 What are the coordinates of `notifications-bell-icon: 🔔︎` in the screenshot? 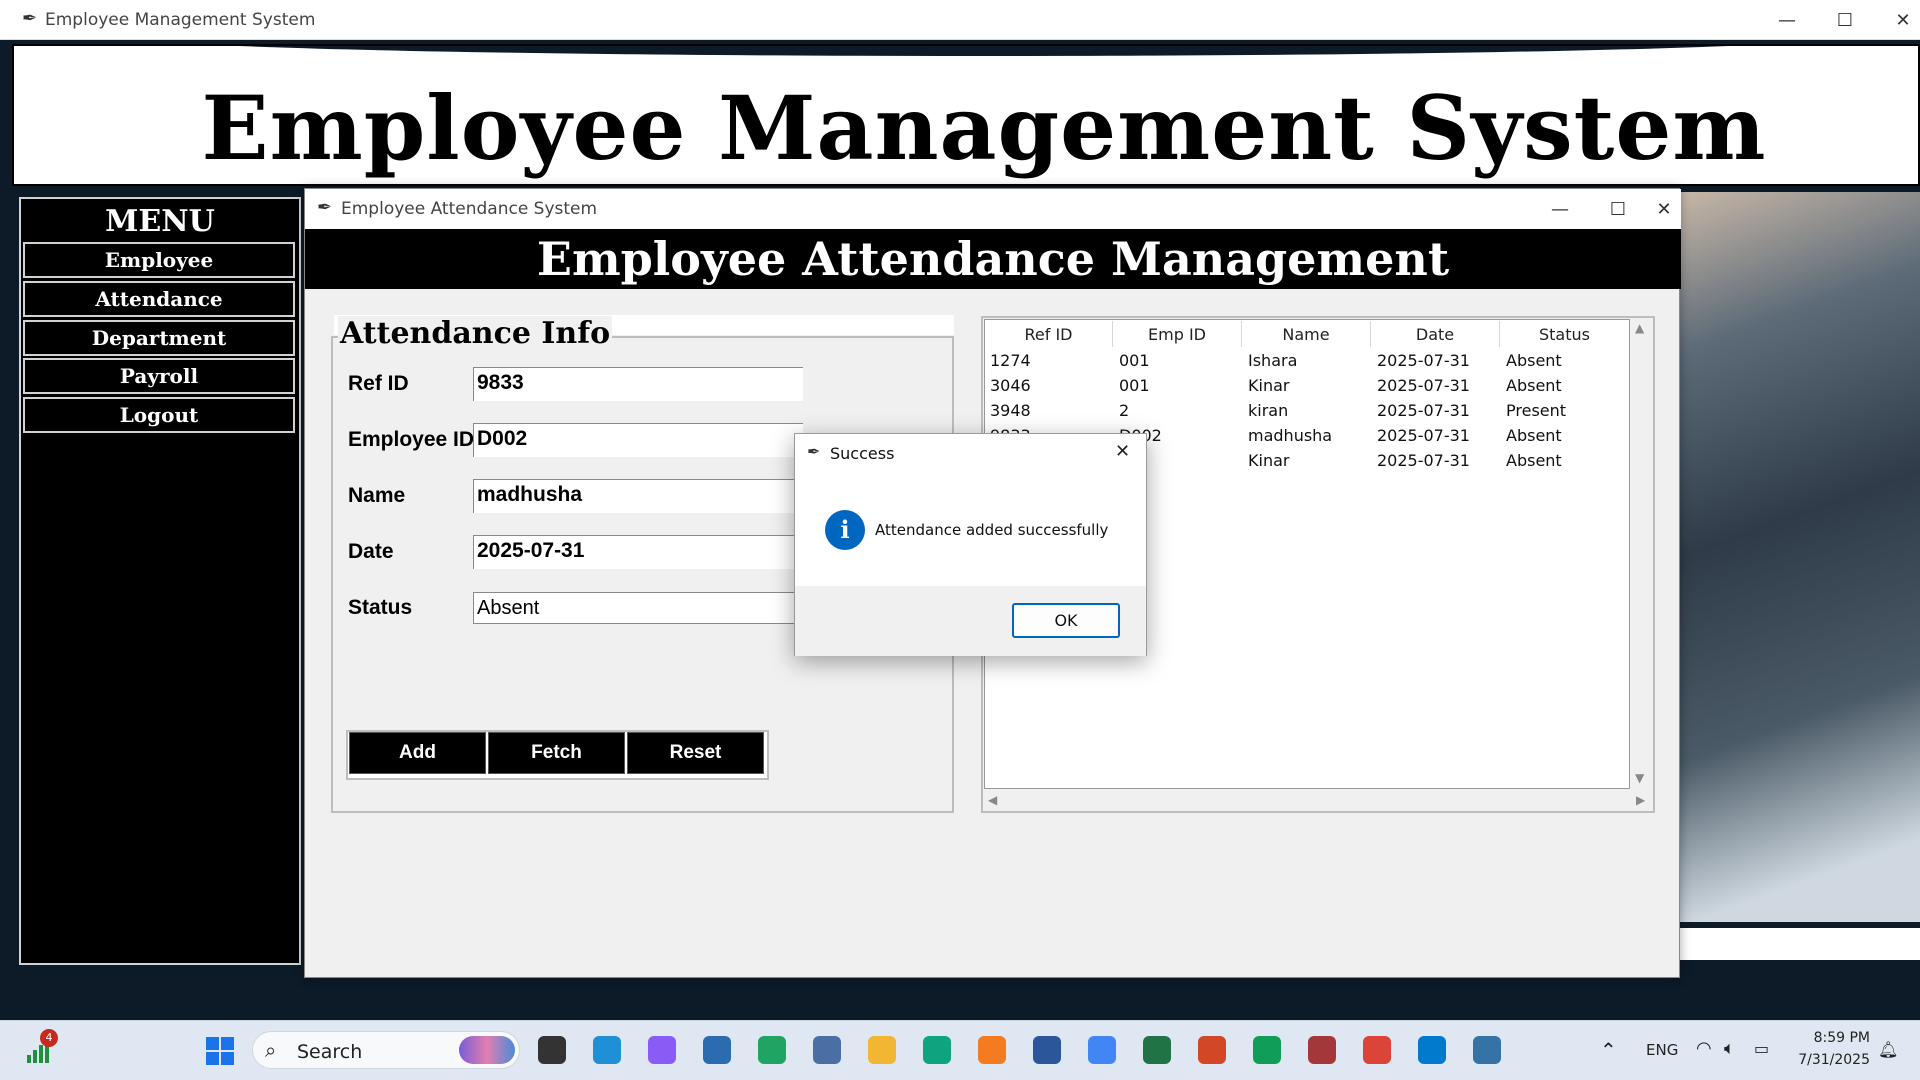 It's located at (1888, 1049).